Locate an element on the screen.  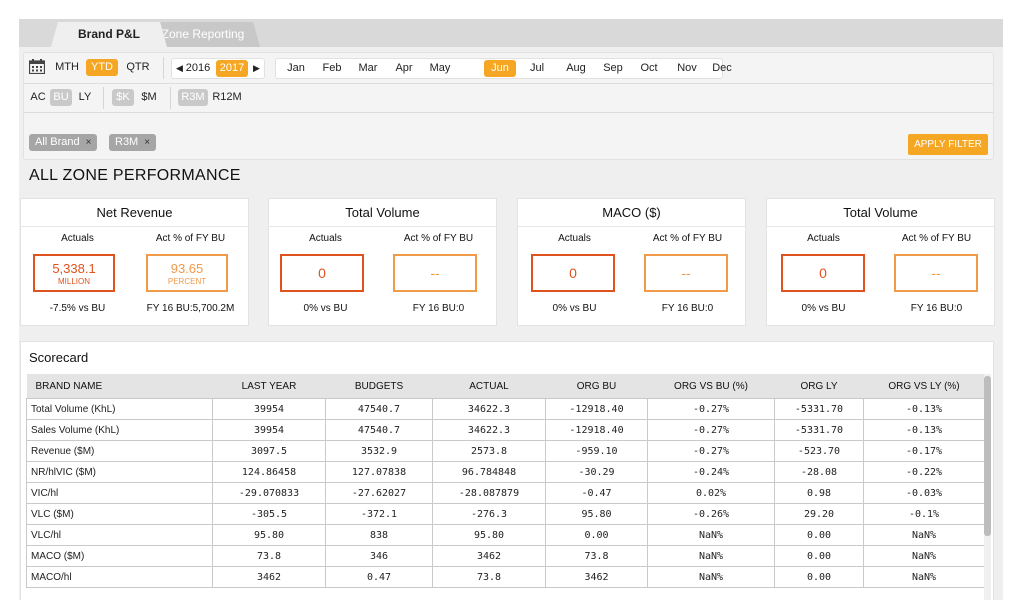
month-feb: Feb is located at coordinates (332, 68).